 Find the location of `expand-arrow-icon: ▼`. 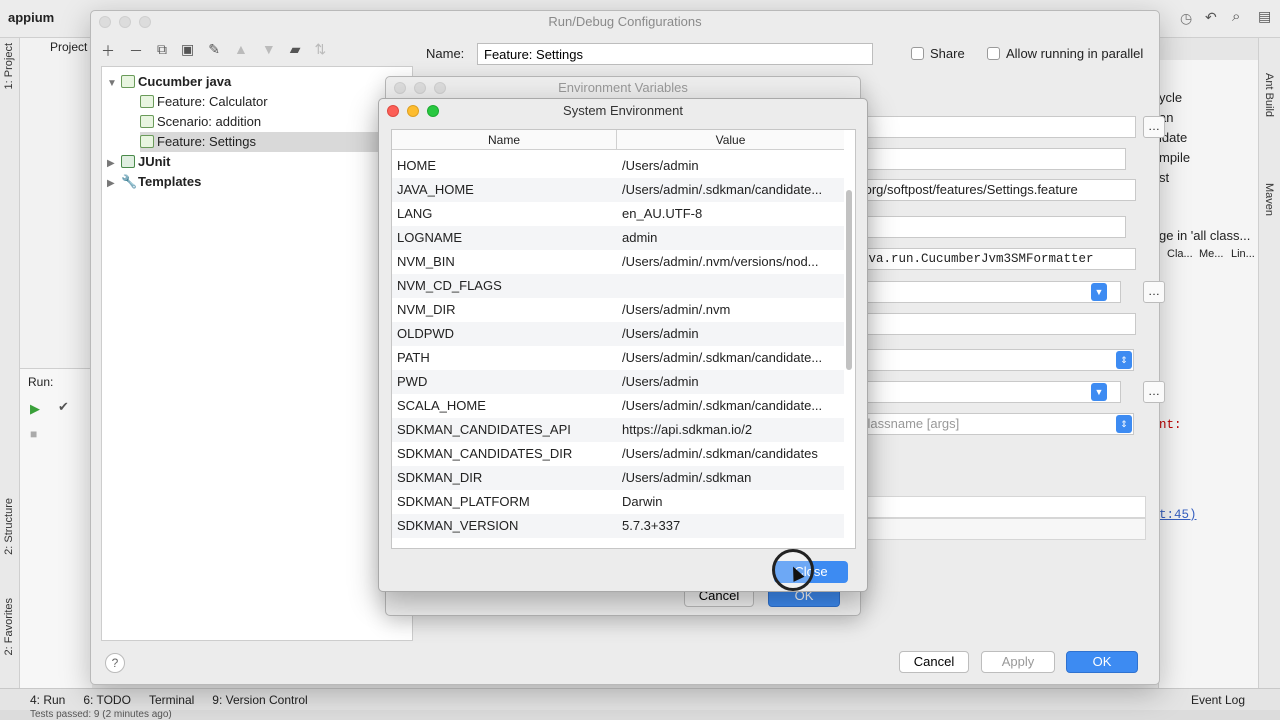

expand-arrow-icon: ▼ is located at coordinates (114, 84).